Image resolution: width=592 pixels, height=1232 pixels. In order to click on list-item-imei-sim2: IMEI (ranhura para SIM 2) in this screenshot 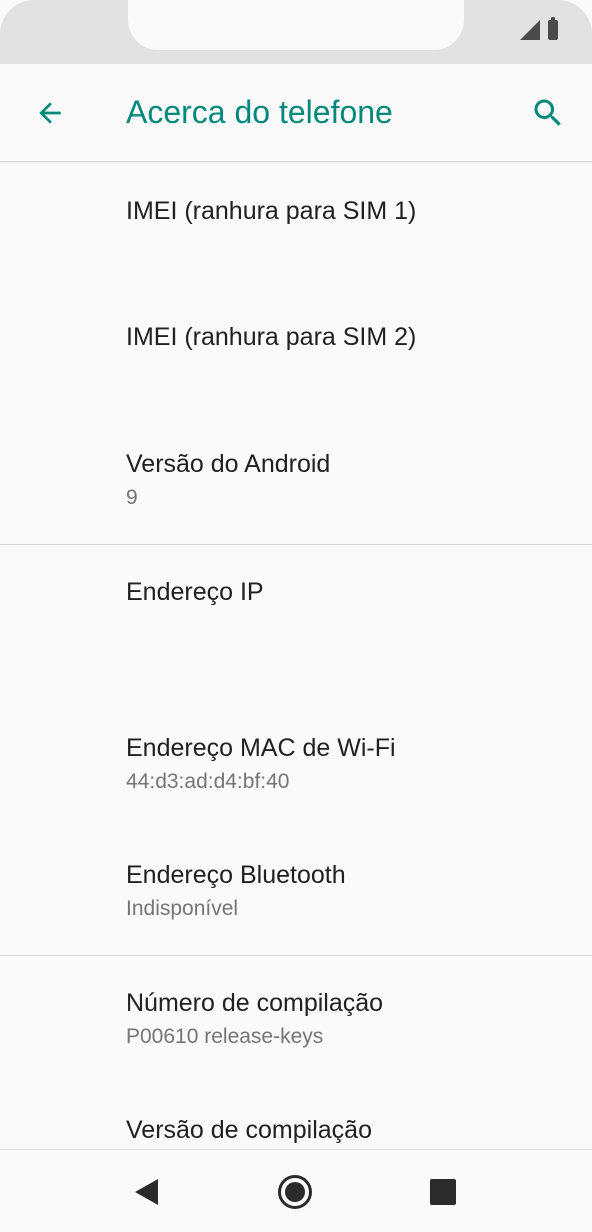, I will do `click(349, 337)`.